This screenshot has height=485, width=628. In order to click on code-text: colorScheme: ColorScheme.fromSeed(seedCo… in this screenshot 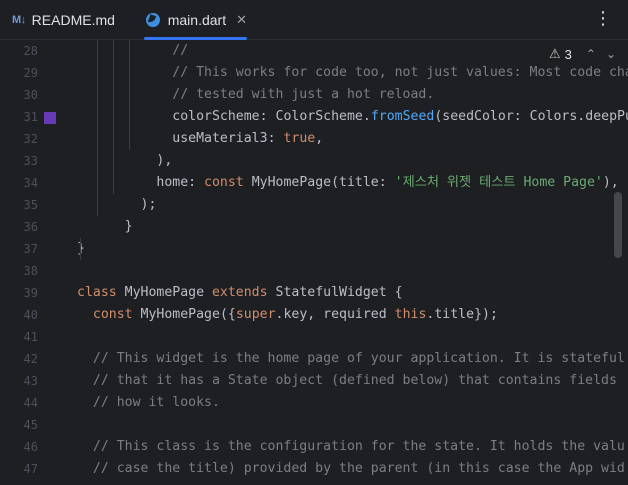, I will do `click(352, 117)`.